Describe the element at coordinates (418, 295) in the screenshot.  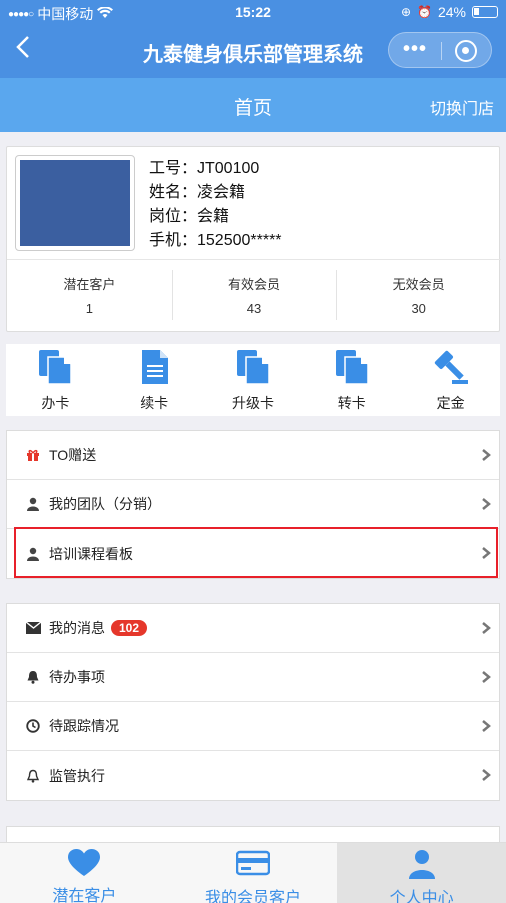
I see `stat-inactive-members: 无效会员 30` at that location.